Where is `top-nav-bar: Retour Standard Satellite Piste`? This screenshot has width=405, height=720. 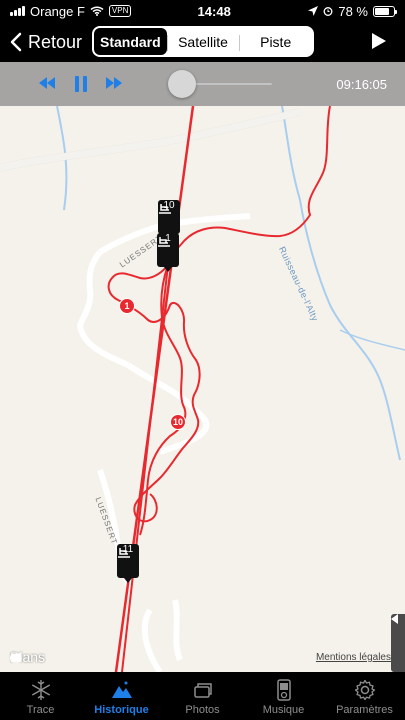 top-nav-bar: Retour Standard Satellite Piste is located at coordinates (202, 42).